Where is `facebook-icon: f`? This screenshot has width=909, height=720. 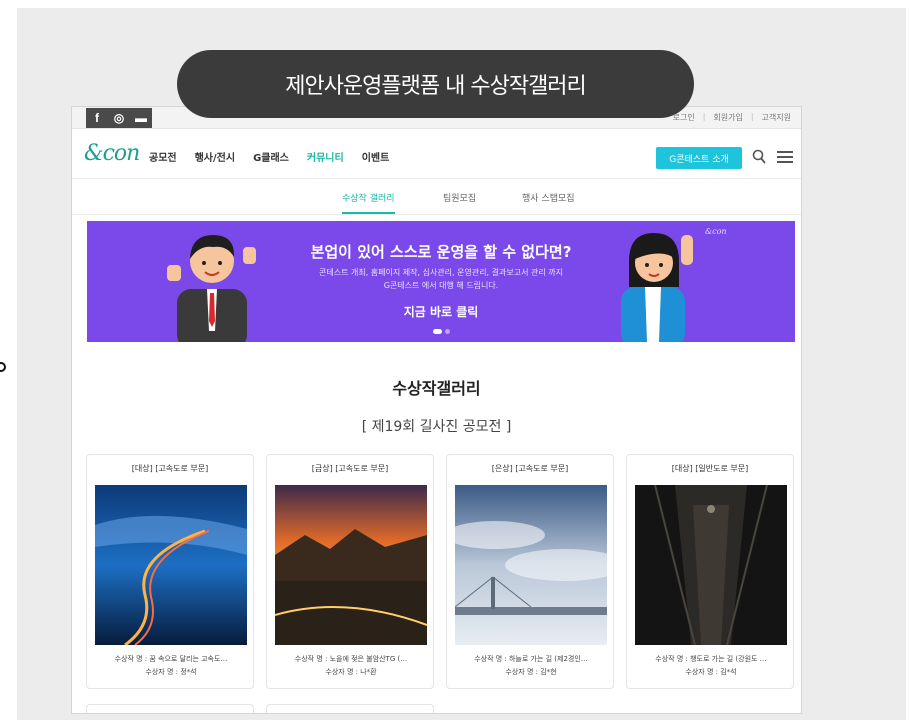
facebook-icon: f is located at coordinates (97, 118).